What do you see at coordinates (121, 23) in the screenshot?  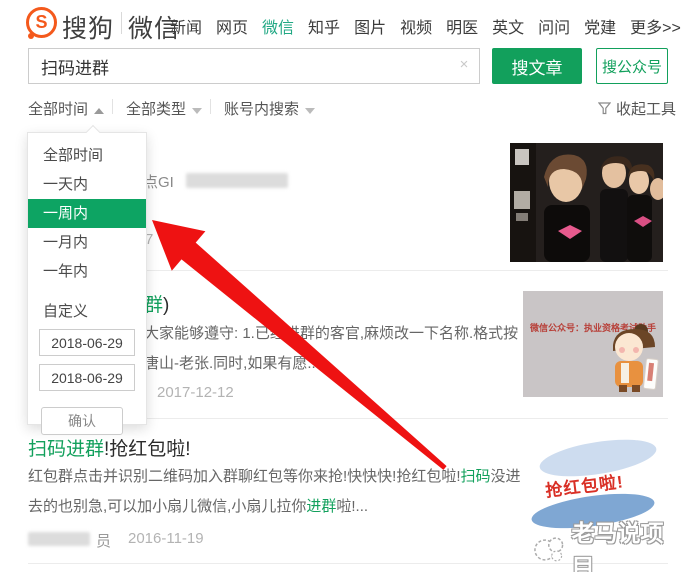 I see `brand-separator` at bounding box center [121, 23].